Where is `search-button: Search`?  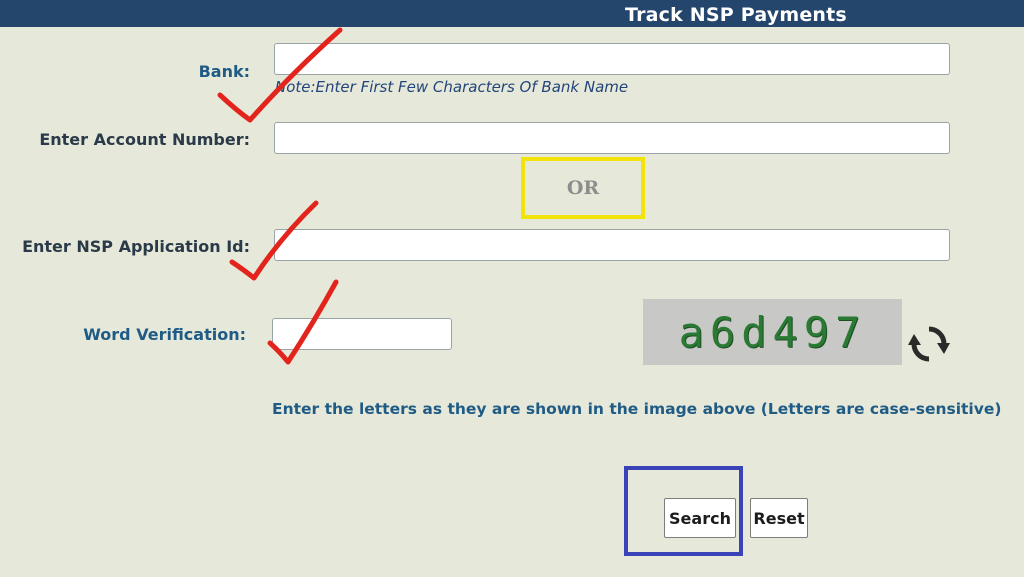 search-button: Search is located at coordinates (700, 518).